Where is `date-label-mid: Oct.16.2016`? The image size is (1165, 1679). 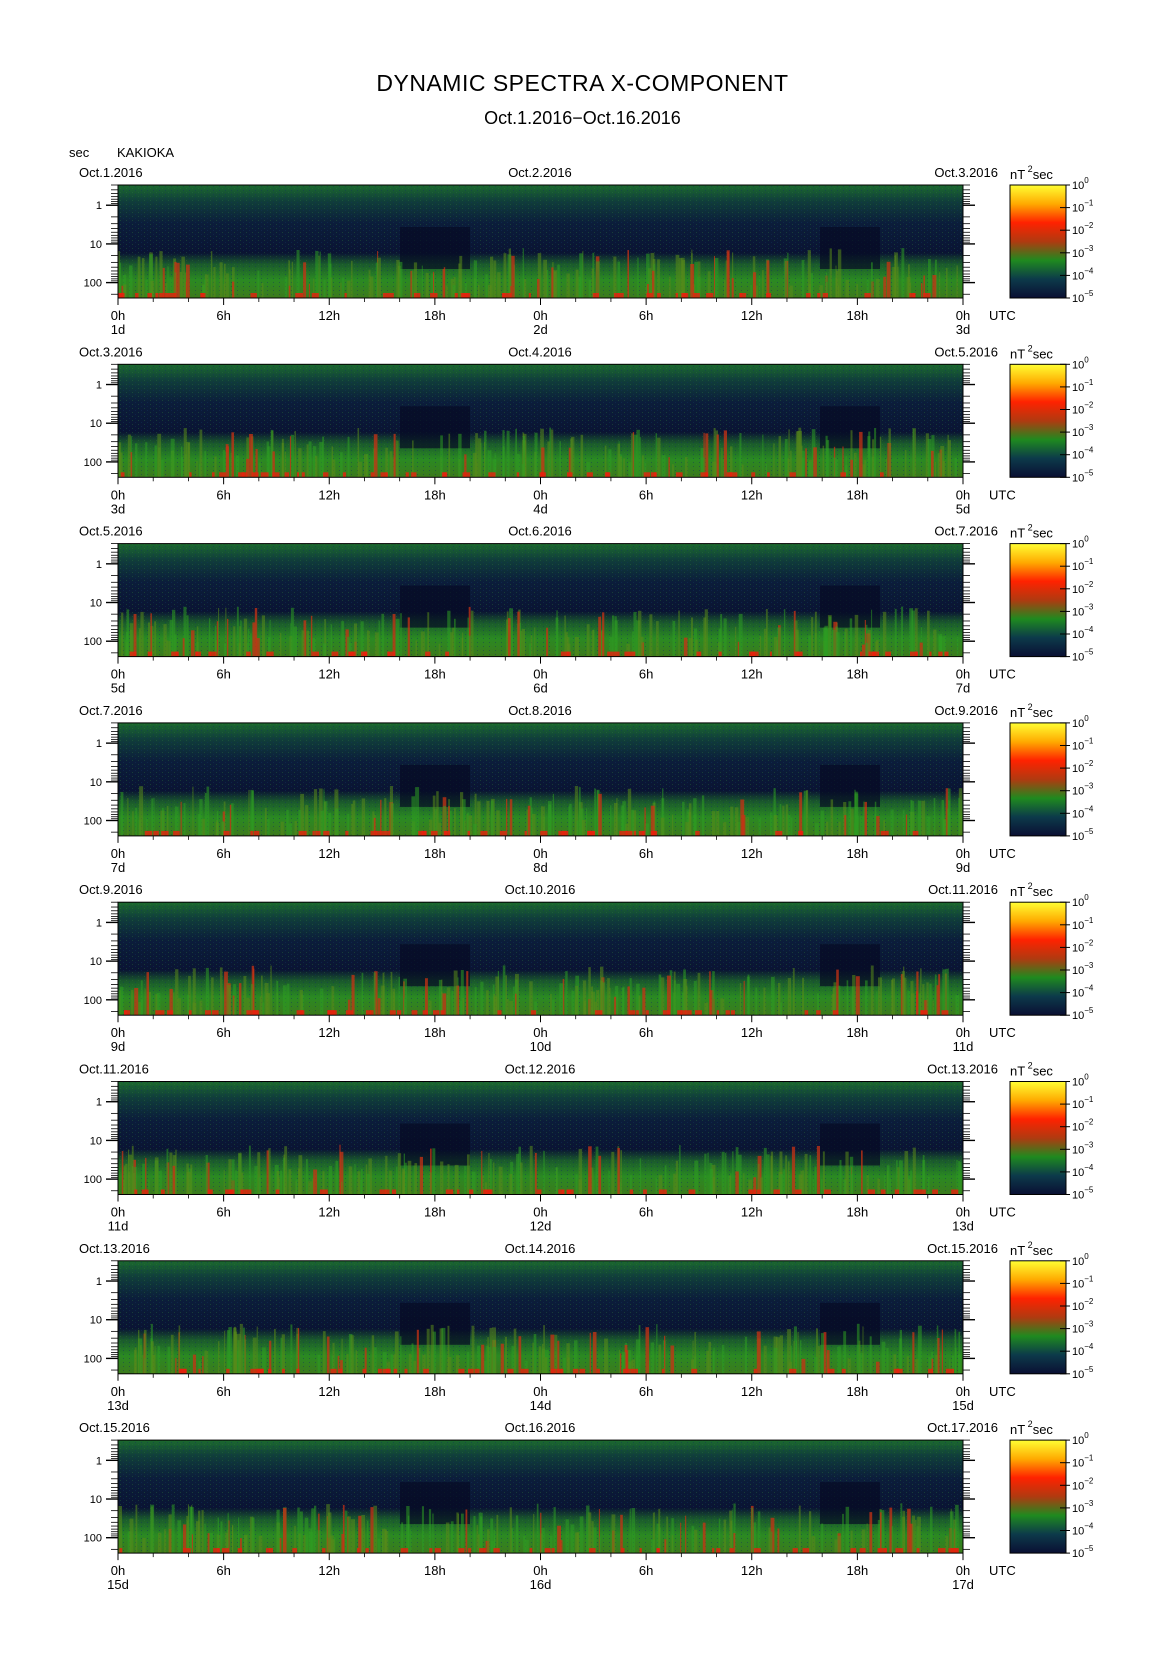
date-label-mid: Oct.16.2016 is located at coordinates (540, 1427).